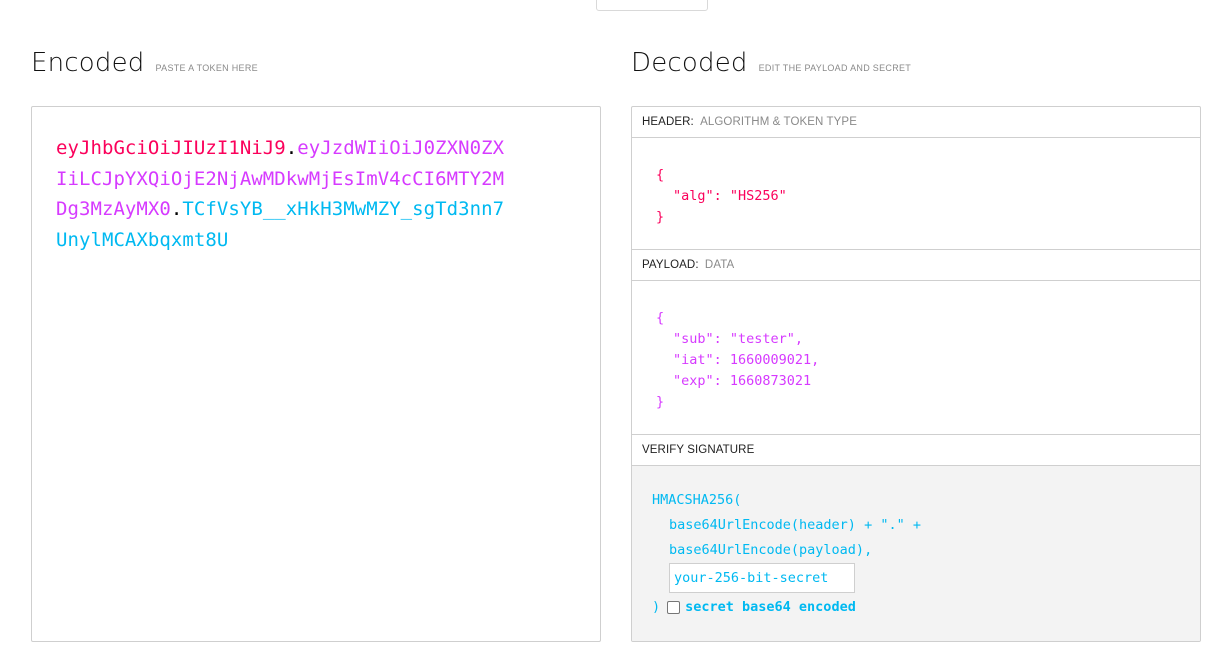 The width and height of the screenshot is (1219, 660). What do you see at coordinates (835, 68) in the screenshot?
I see `decoded-subtitle: EDIT THE PAYLOAD AND SECRET` at bounding box center [835, 68].